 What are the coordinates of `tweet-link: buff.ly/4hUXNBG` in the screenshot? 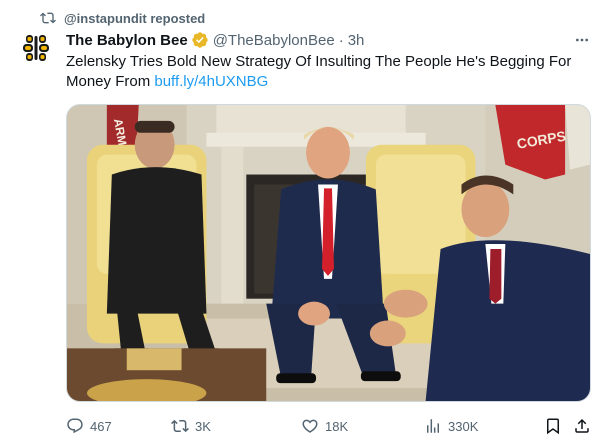 It's located at (211, 81).